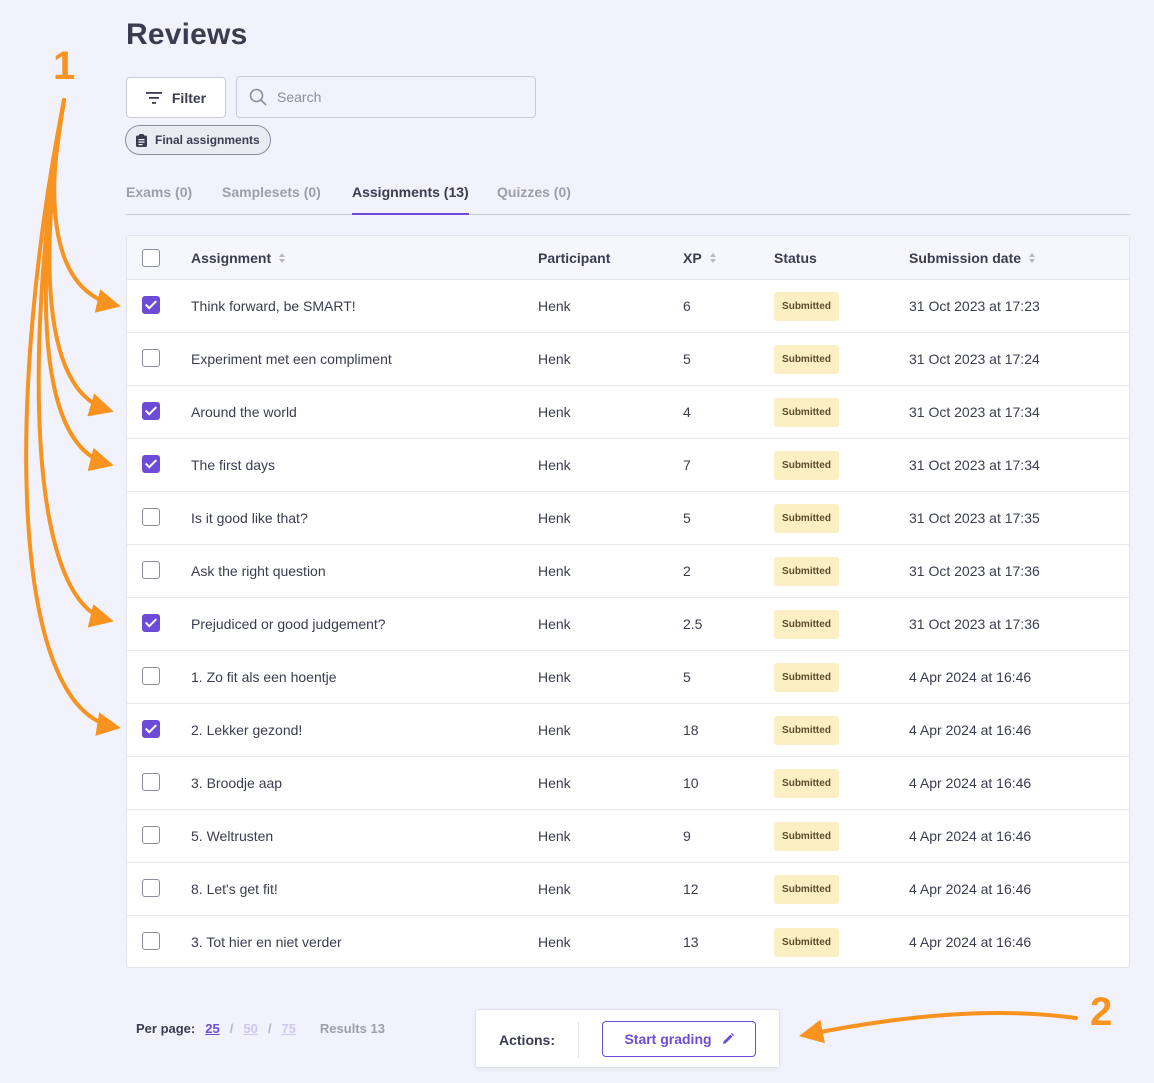 This screenshot has height=1083, width=1154. Describe the element at coordinates (141, 140) in the screenshot. I see `clipboard-icon` at that location.